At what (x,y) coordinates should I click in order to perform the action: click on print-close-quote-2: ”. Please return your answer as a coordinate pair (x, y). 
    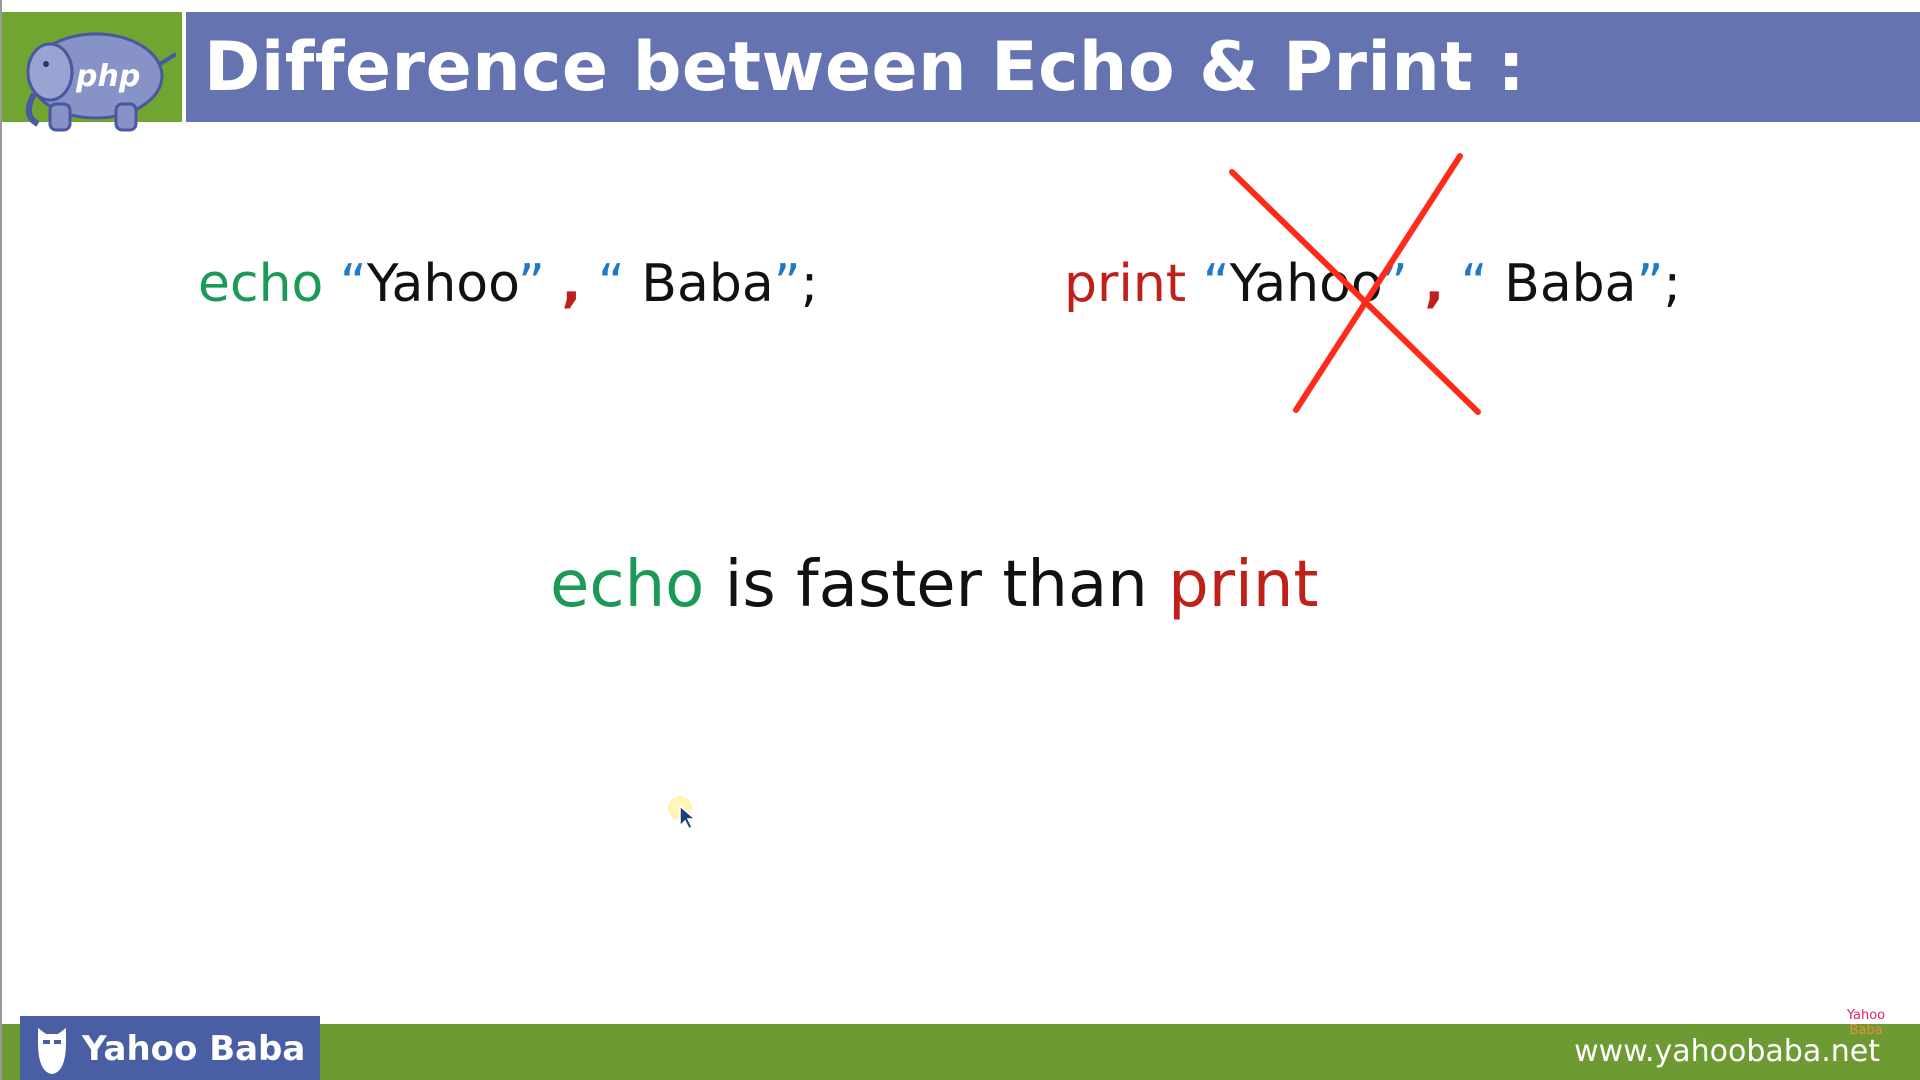
    Looking at the image, I should click on (1650, 284).